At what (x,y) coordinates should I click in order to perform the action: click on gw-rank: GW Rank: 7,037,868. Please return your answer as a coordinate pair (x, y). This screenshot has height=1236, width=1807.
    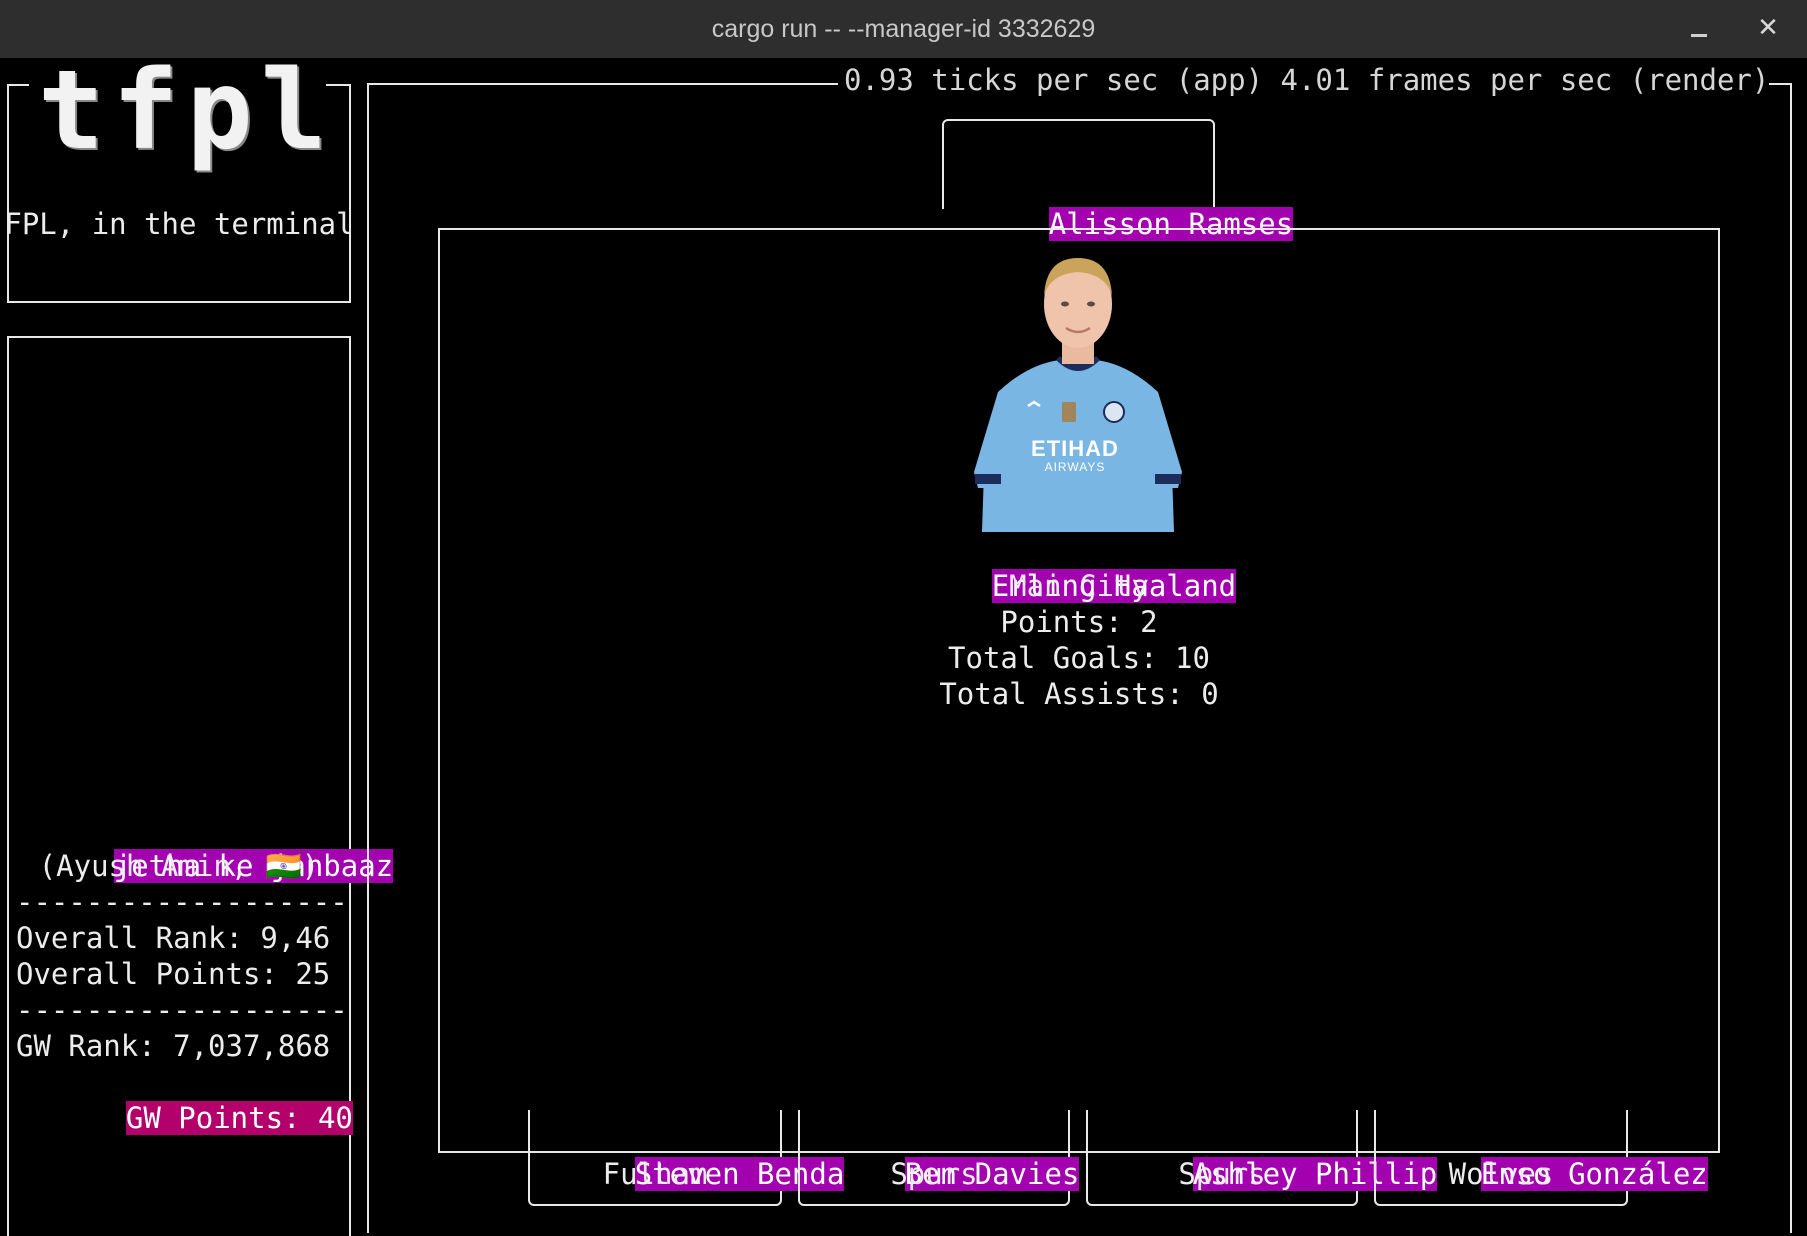
    Looking at the image, I should click on (173, 1046).